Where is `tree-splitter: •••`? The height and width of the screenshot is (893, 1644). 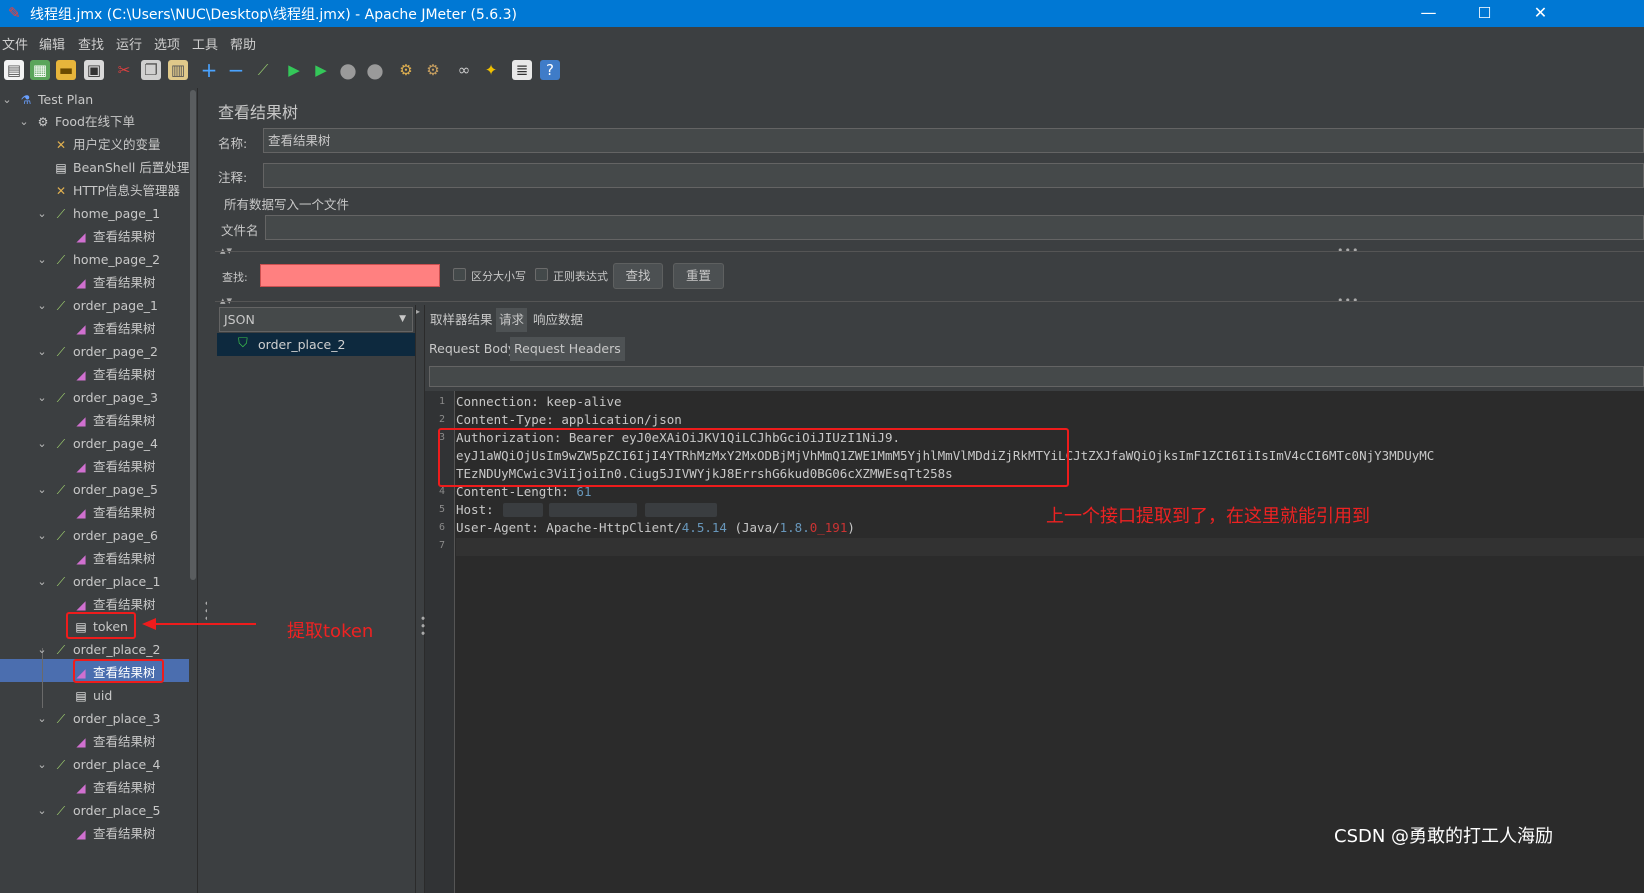 tree-splitter: ••• is located at coordinates (205, 490).